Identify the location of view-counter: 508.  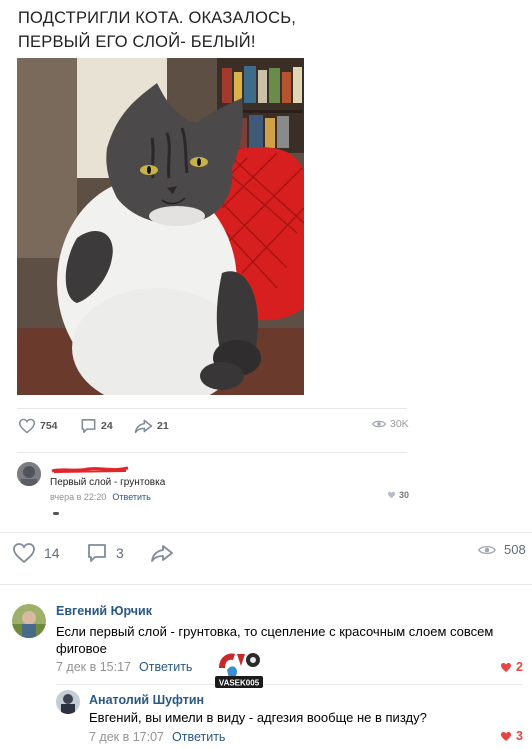
(502, 549).